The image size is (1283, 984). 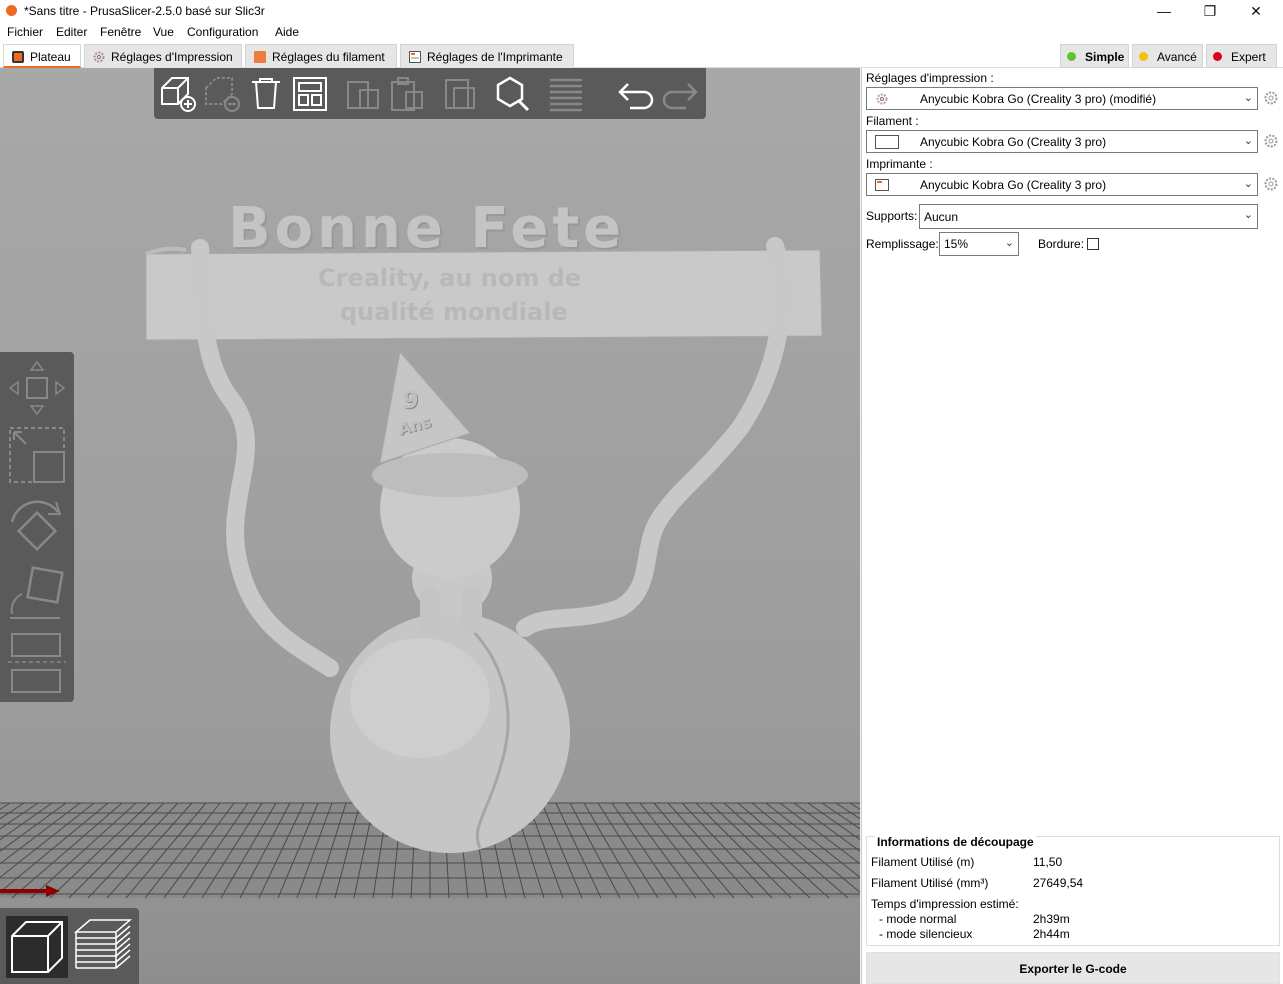 I want to click on paste-icon, so click(x=407, y=94).